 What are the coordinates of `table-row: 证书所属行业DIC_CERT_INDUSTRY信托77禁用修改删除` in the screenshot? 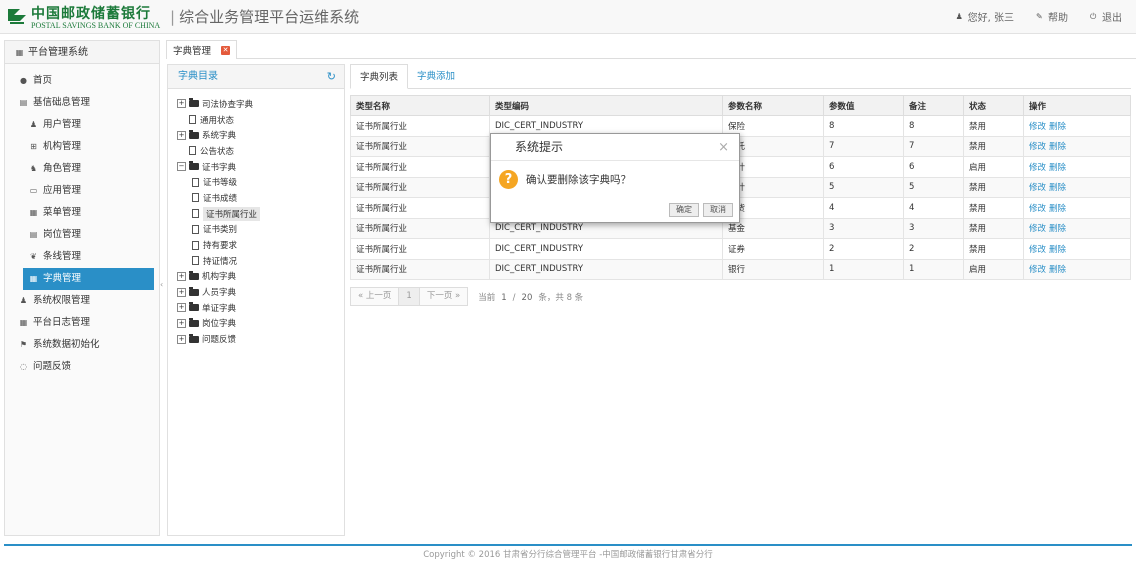 It's located at (740, 146).